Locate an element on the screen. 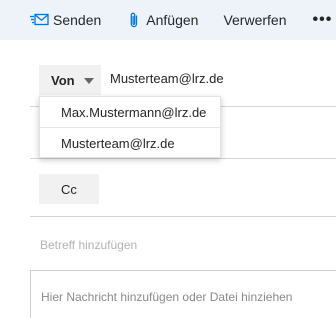 Image resolution: width=336 pixels, height=318 pixels. attach-button: Anfügen is located at coordinates (163, 20).